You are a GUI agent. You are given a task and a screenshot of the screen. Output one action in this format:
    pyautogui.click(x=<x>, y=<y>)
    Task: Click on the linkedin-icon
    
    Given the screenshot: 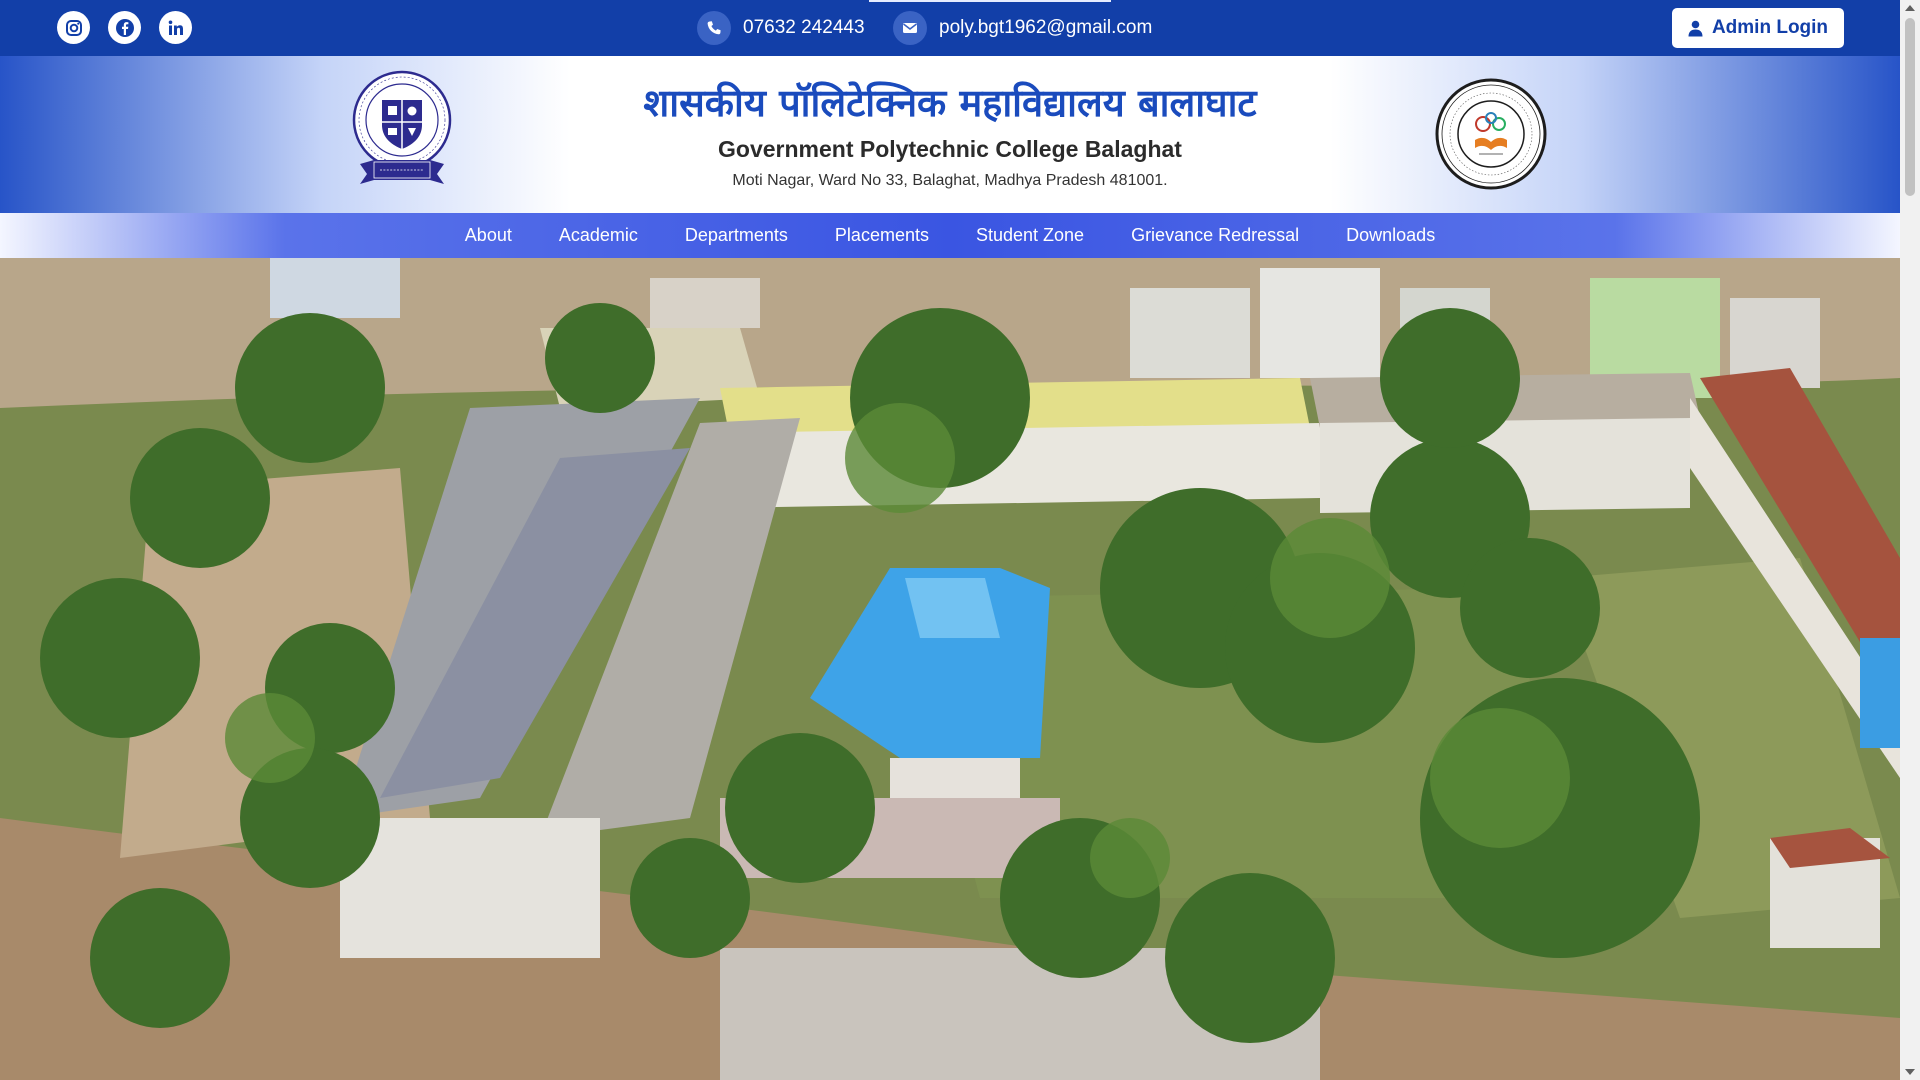 What is the action you would take?
    pyautogui.click(x=175, y=27)
    